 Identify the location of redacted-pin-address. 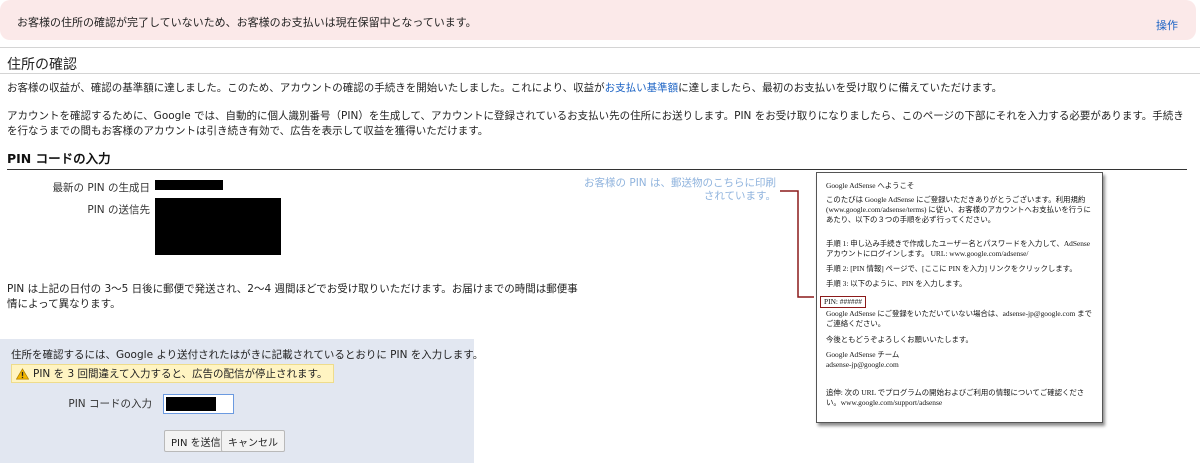
(218, 226).